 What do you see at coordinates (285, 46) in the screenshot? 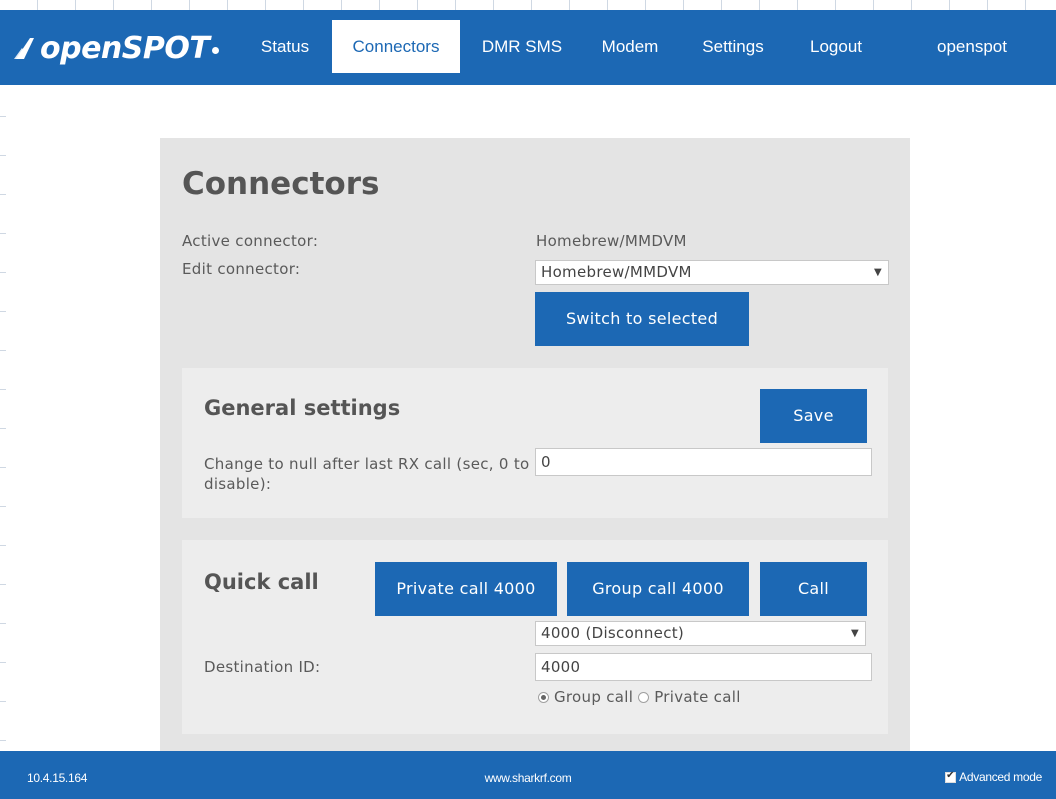
I see `nav-status: Status` at bounding box center [285, 46].